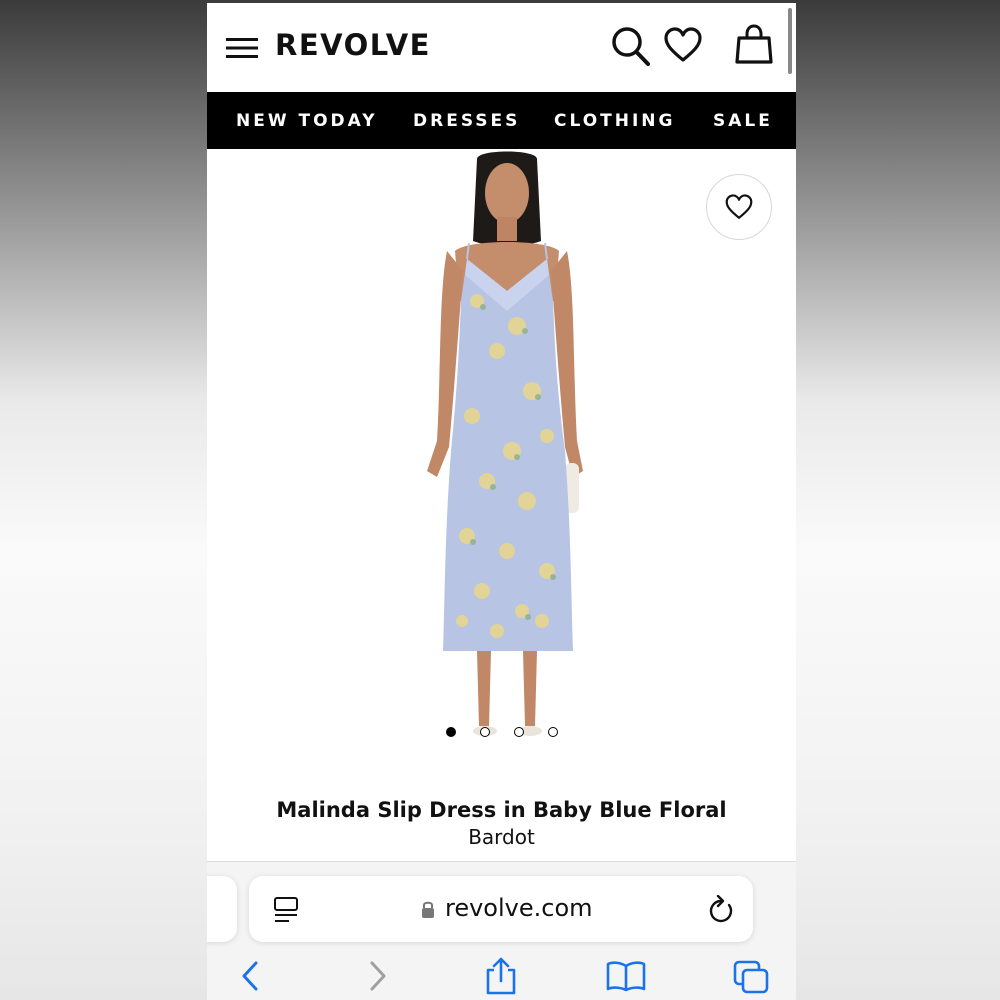 The height and width of the screenshot is (1000, 1000). What do you see at coordinates (222, 909) in the screenshot?
I see `previous-tab-preview` at bounding box center [222, 909].